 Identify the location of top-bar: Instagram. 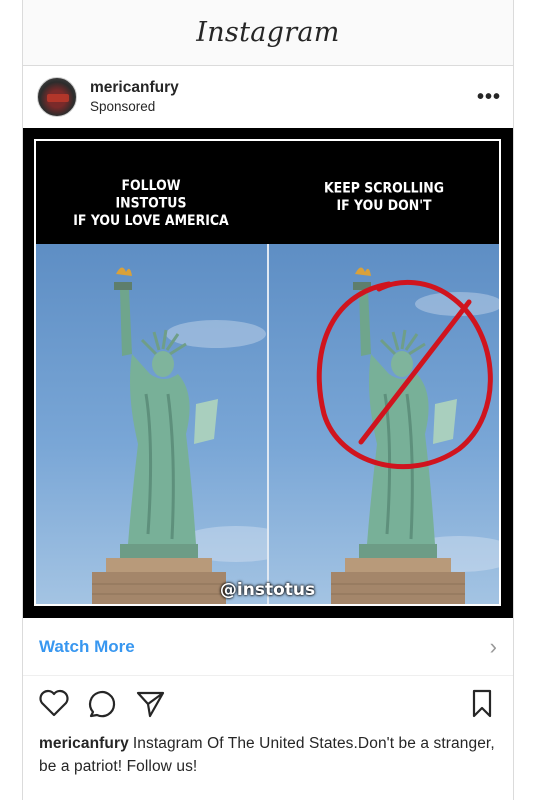
(268, 33).